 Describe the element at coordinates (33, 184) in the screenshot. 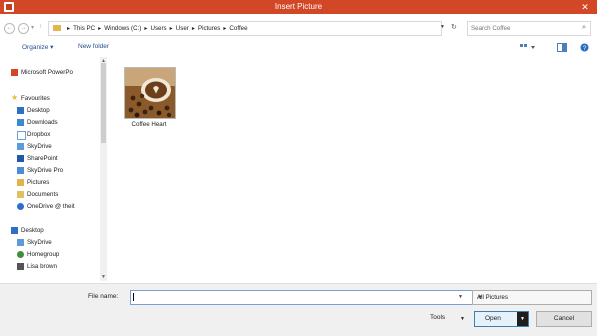

I see `nav-item-pictures: Pictures` at that location.